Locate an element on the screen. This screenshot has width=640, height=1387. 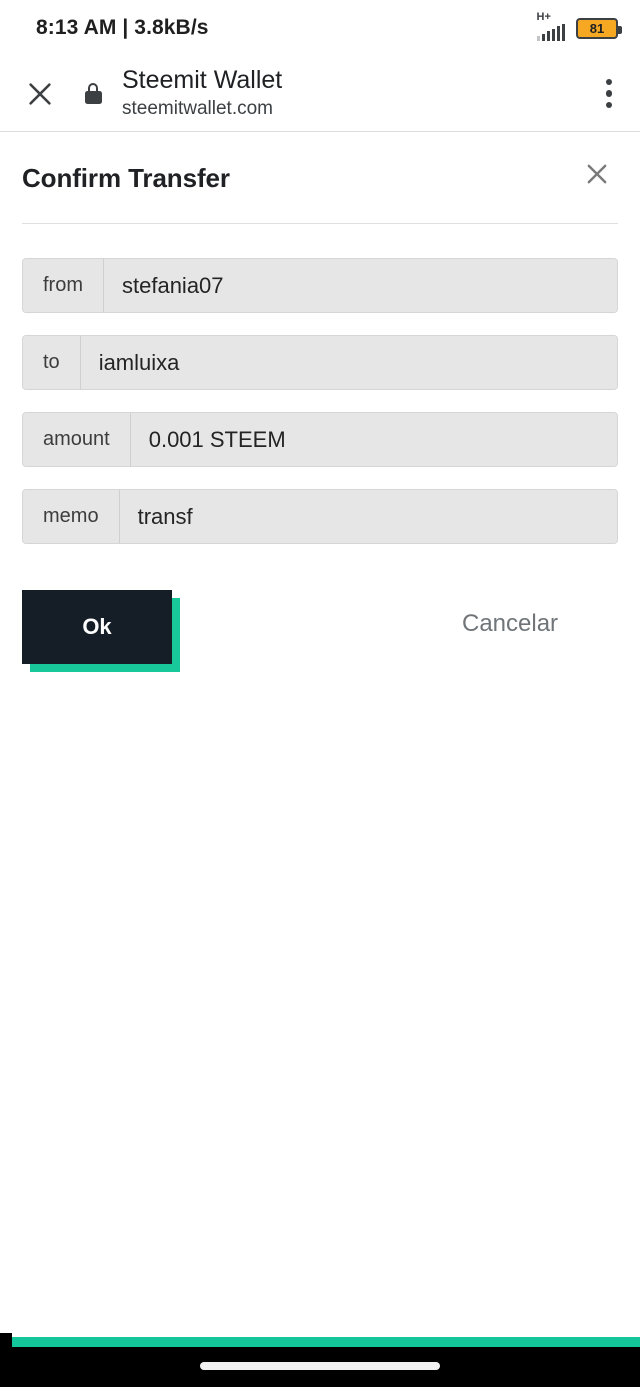
site-info: Steemit Wallet steemitwallet.com is located at coordinates (350, 93).